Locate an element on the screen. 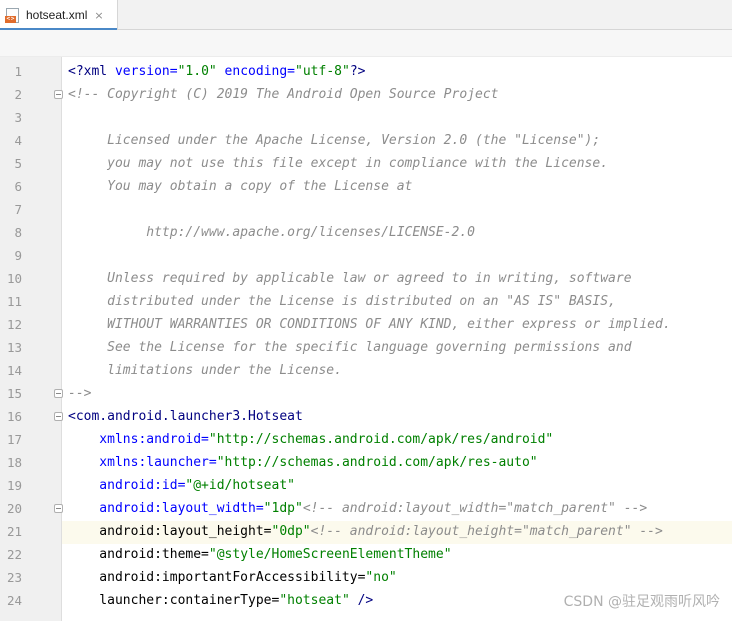  line-number: 13 is located at coordinates (14, 347).